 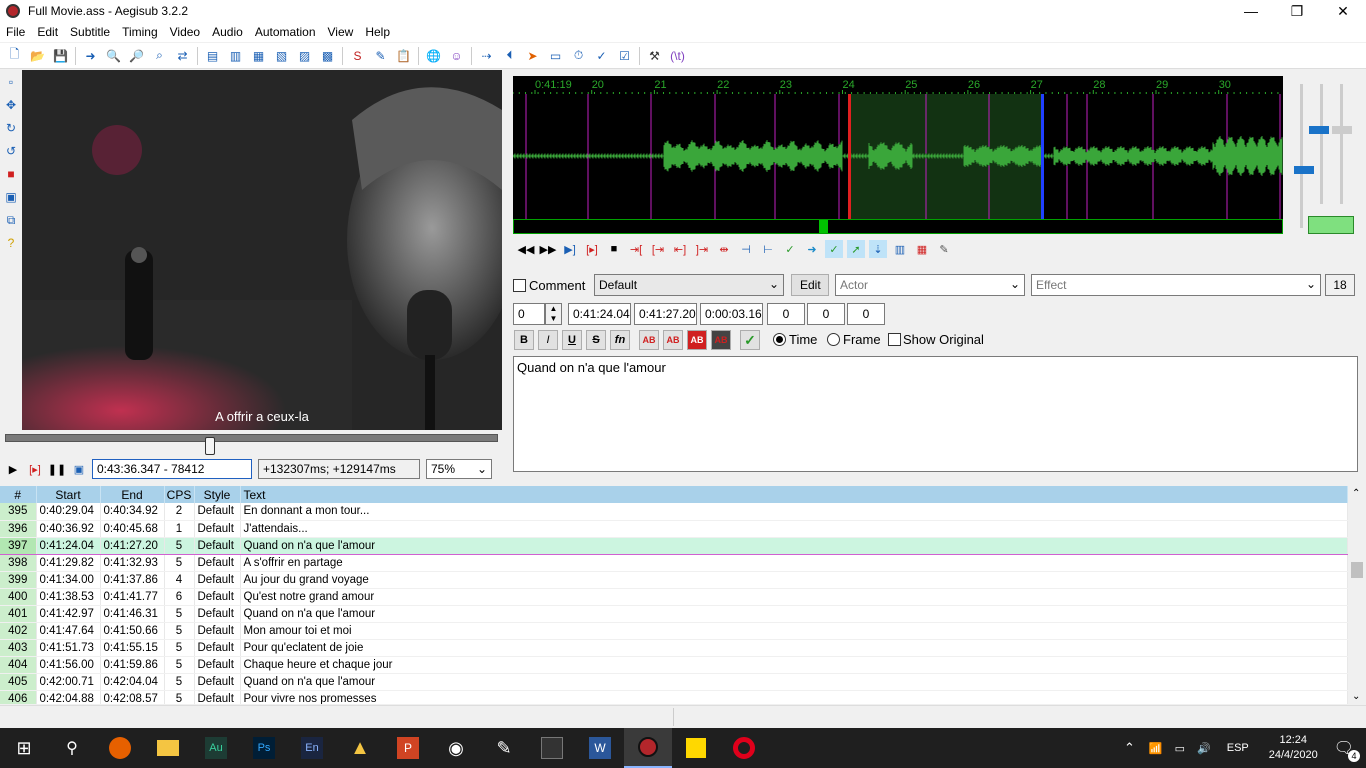 I want to click on video-position-field: 0:43:36.347 - 78412, so click(x=172, y=469).